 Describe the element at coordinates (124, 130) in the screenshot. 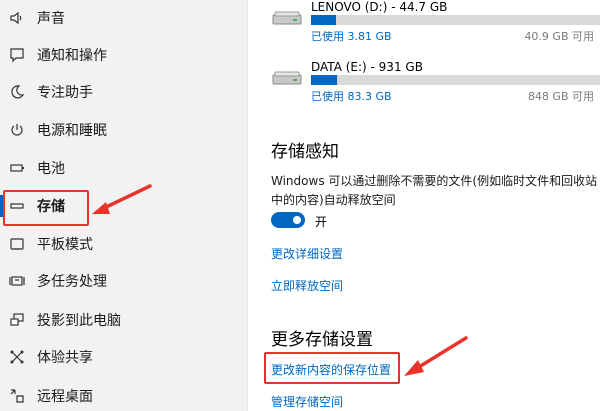

I see `sidebar-item-power-sleep: 电源和睡眠` at that location.